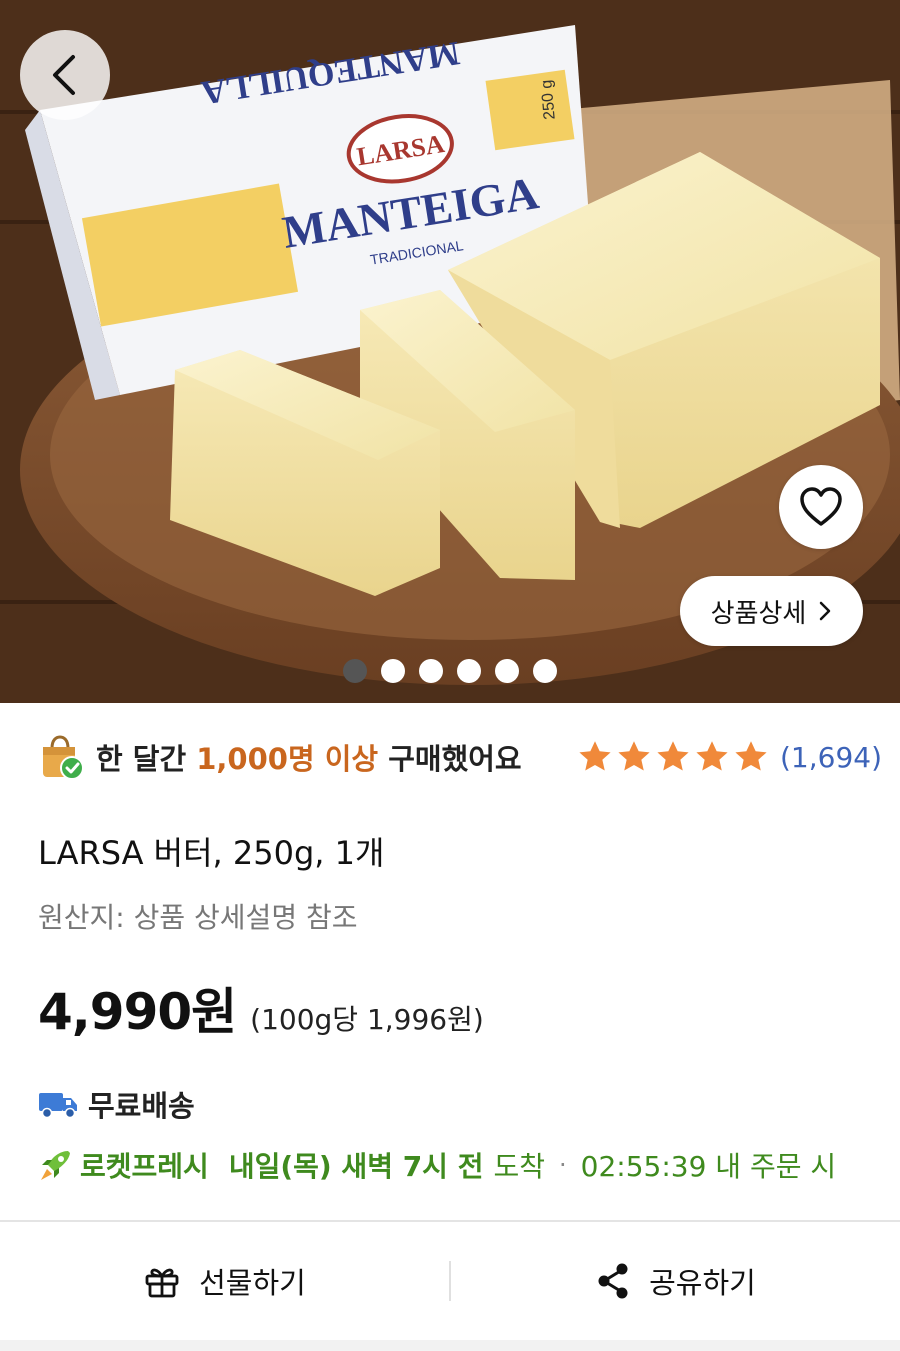 This screenshot has width=900, height=1351. I want to click on free-shipping-row: 무료배송, so click(116, 1104).